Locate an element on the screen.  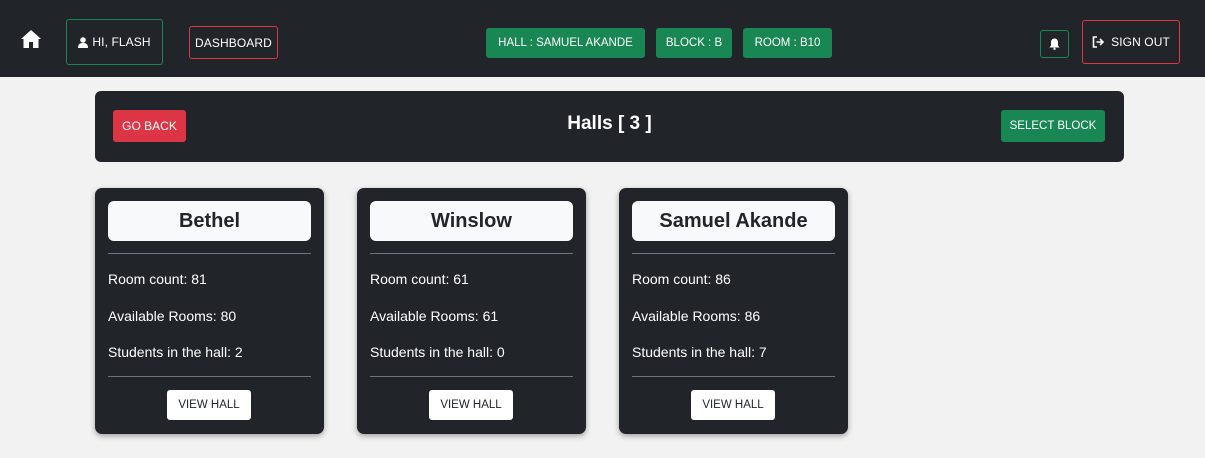
room-count: Room count: 61 is located at coordinates (419, 279).